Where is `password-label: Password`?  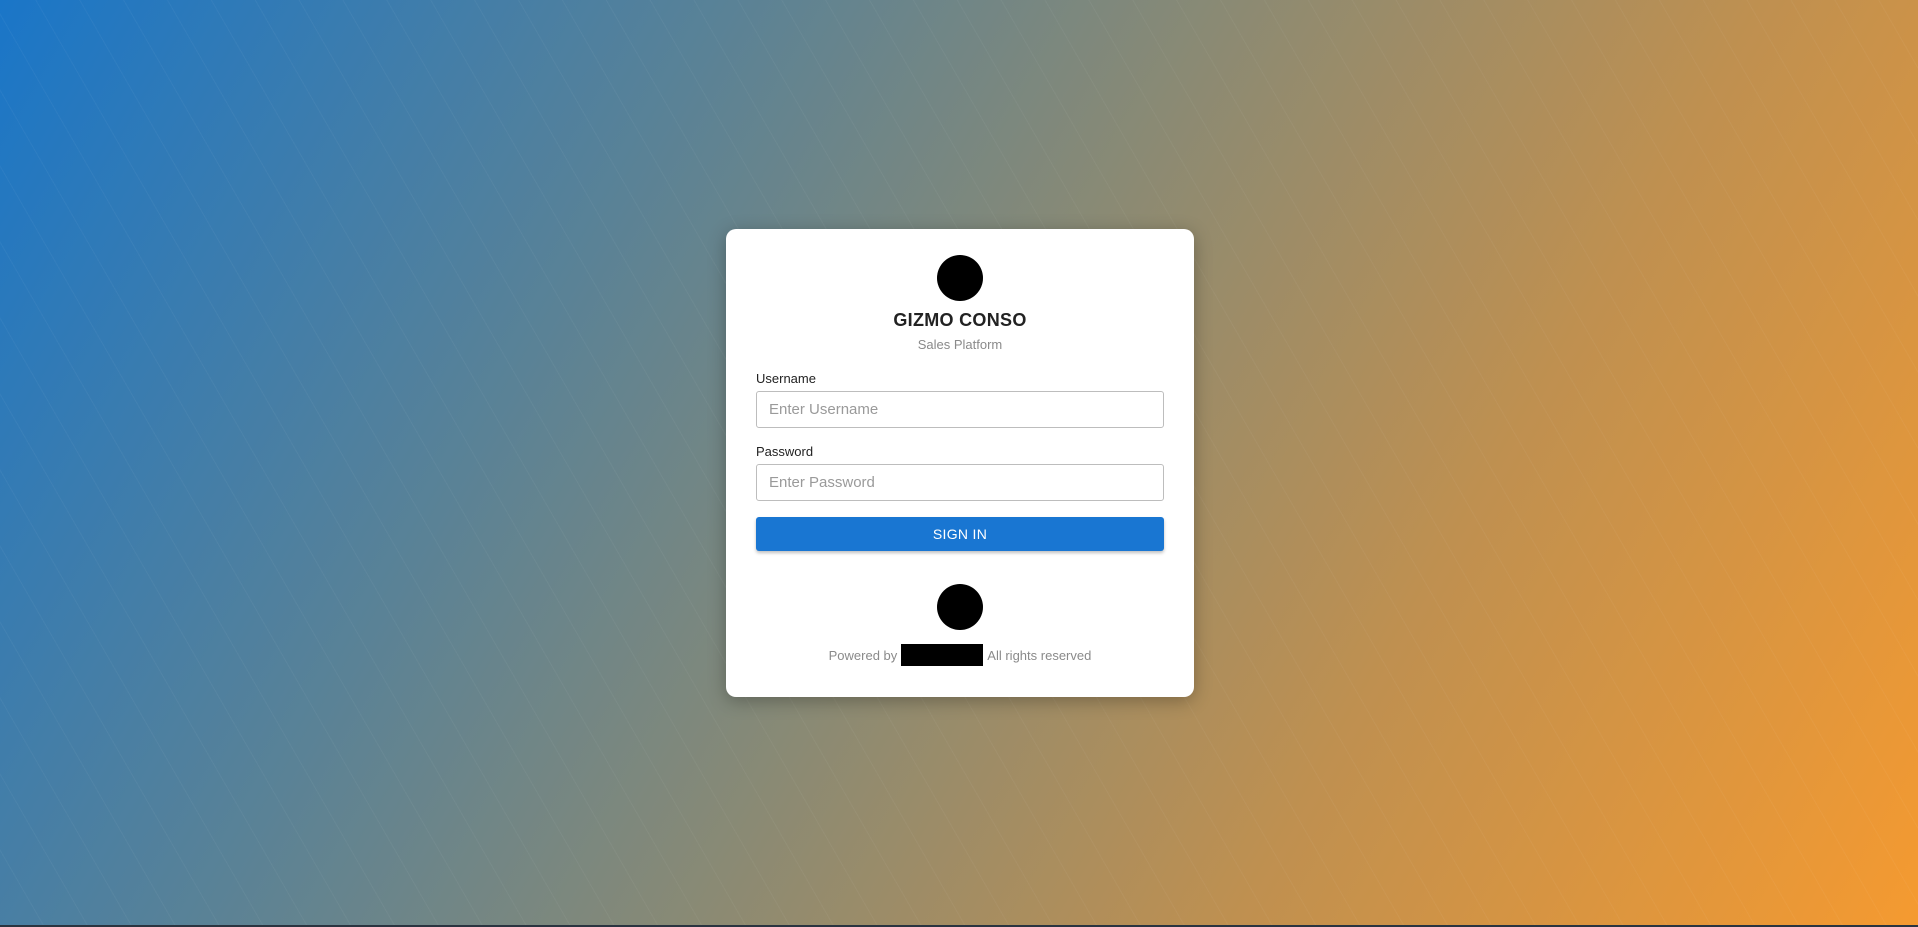 password-label: Password is located at coordinates (785, 451).